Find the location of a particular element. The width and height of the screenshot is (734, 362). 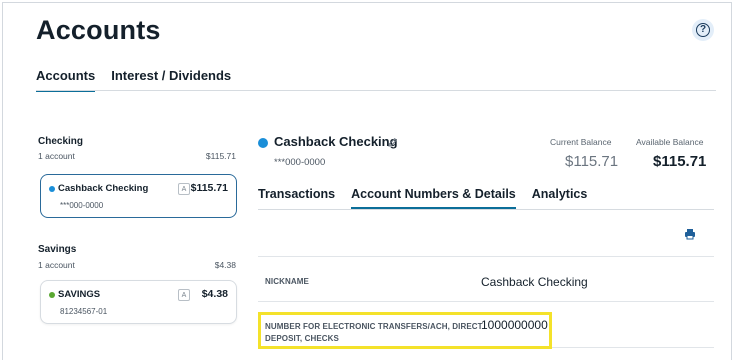

account-card-name: Cashback Checking is located at coordinates (103, 188).